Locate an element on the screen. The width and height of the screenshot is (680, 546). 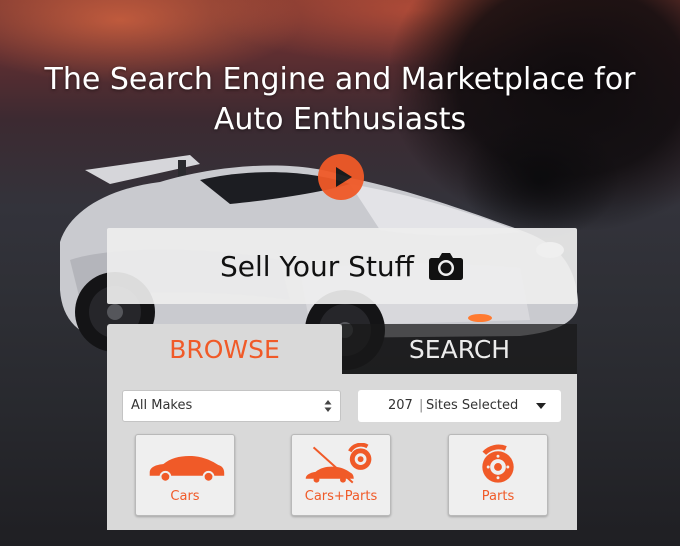
tab-browse: BROWSE is located at coordinates (224, 349).